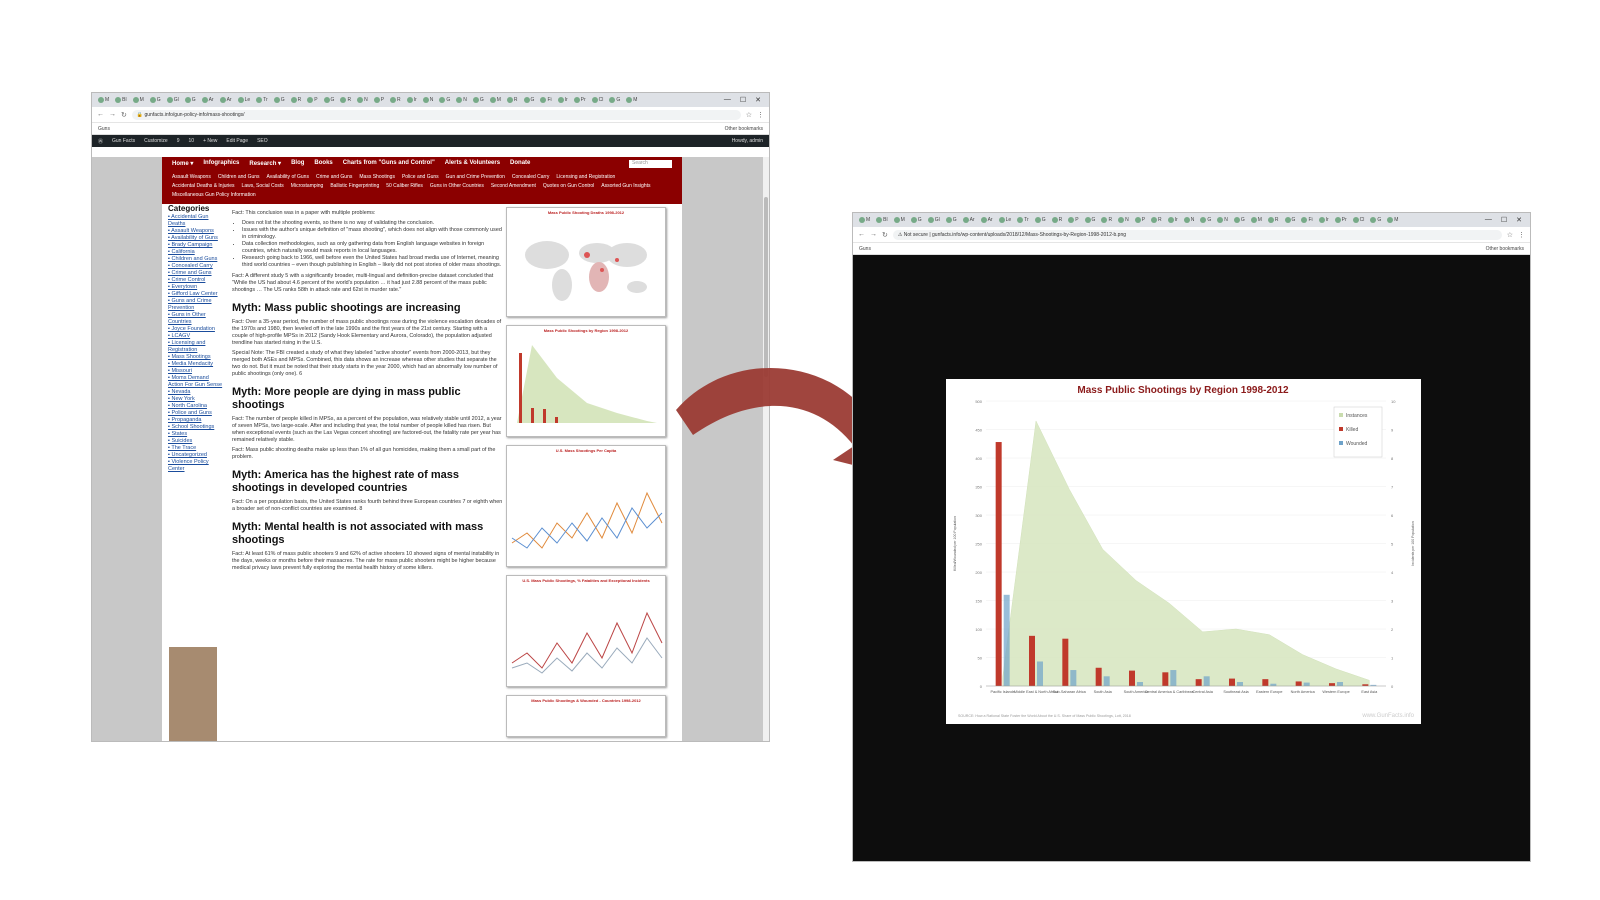 This screenshot has width=1600, height=900. What do you see at coordinates (766, 287) in the screenshot?
I see `scrollbar-thumb` at bounding box center [766, 287].